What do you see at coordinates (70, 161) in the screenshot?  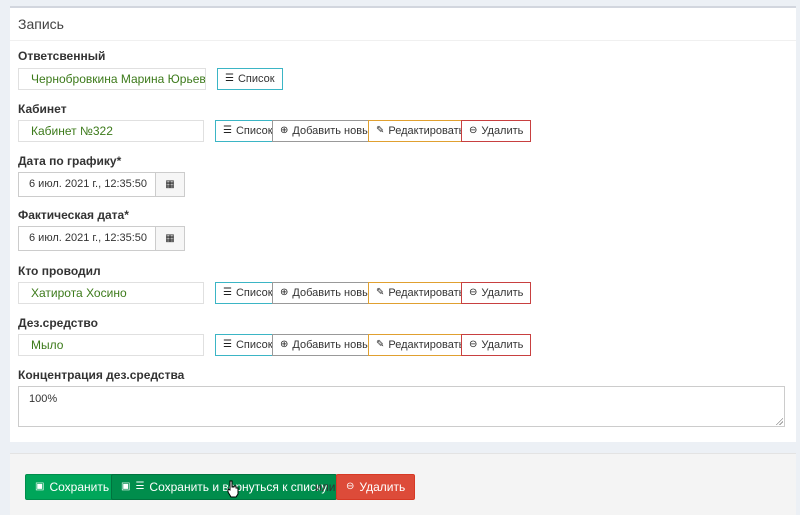 I see `scheduled-date-label: Дата по графику*` at bounding box center [70, 161].